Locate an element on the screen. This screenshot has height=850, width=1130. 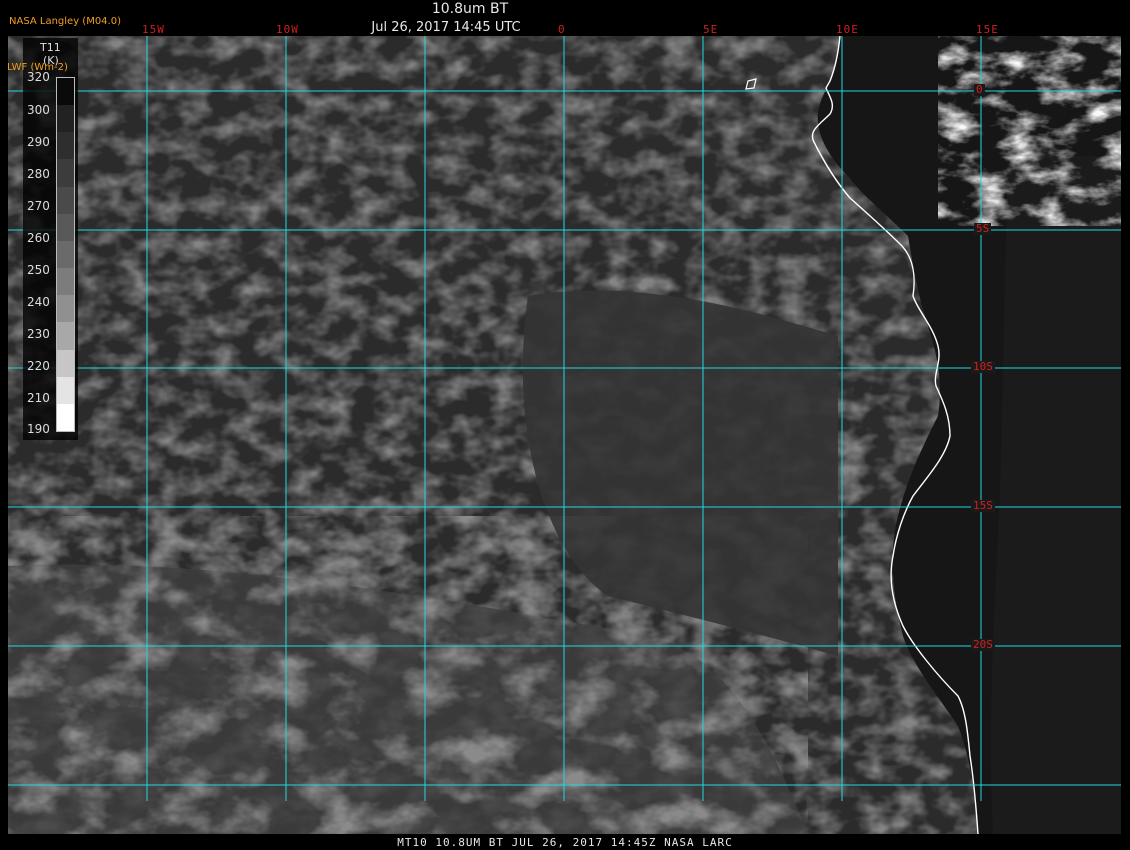
lat-label-20s: 20S is located at coordinates (983, 644).